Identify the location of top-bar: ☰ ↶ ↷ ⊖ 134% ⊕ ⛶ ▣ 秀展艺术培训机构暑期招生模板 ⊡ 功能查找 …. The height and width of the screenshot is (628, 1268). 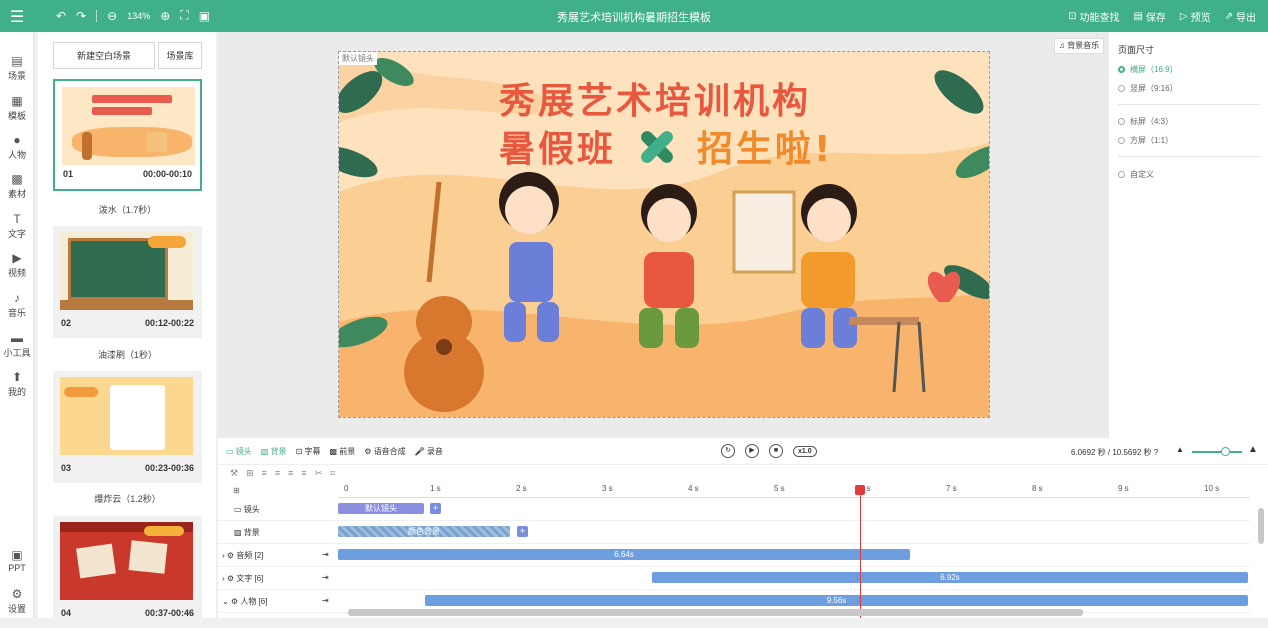
(634, 16).